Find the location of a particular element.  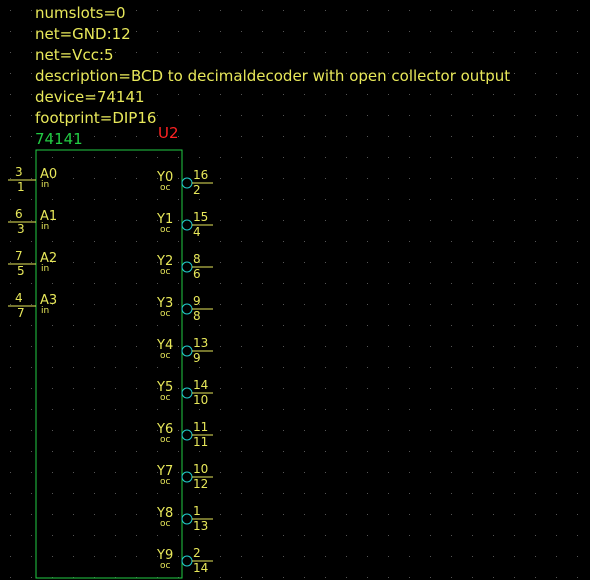

pin-sequence-y0: 2 is located at coordinates (197, 190).